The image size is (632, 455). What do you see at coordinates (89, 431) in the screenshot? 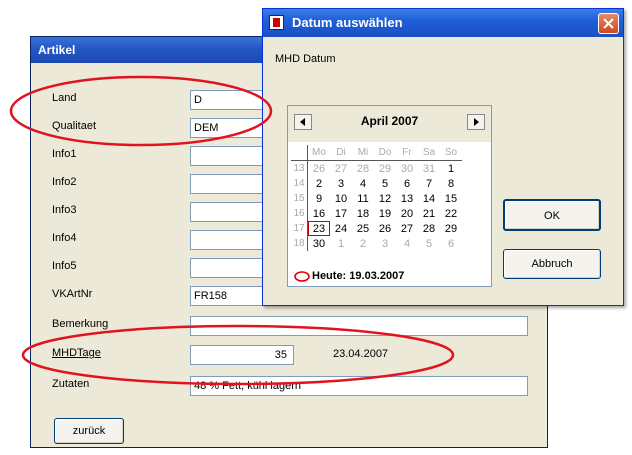
I see `back-button: zurück` at bounding box center [89, 431].